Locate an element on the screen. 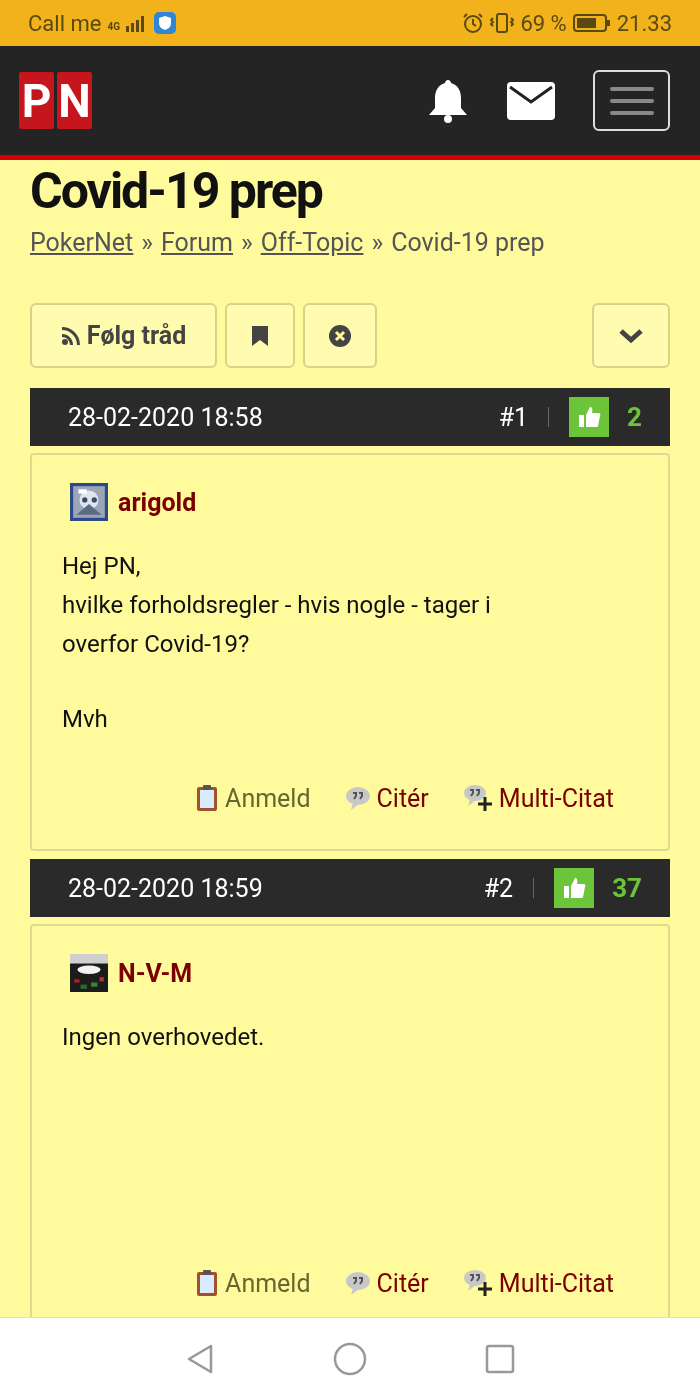 Image resolution: width=700 pixels, height=1400 pixels. close-icon is located at coordinates (340, 335).